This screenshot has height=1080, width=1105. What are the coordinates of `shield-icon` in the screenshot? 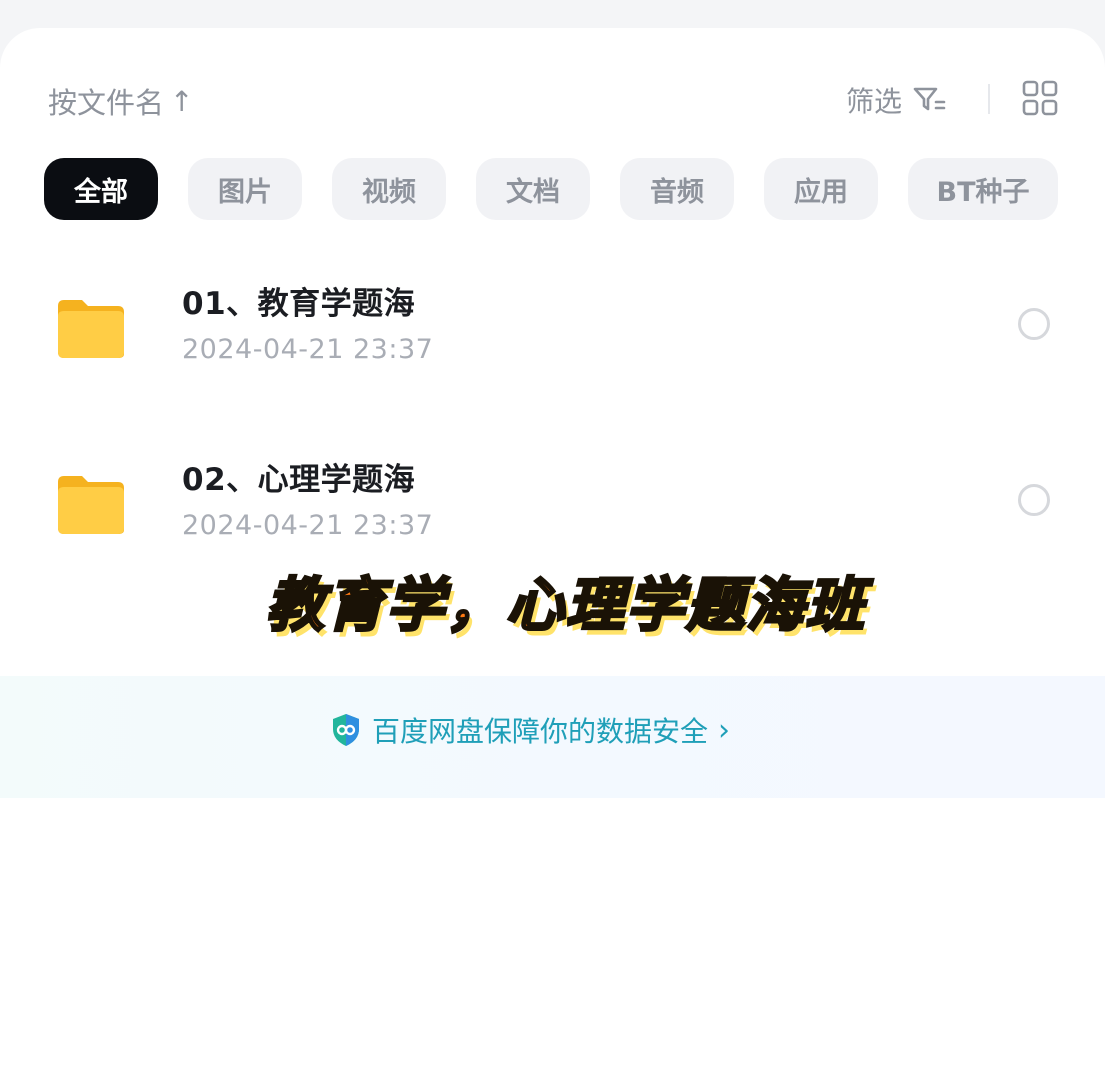 It's located at (346, 730).